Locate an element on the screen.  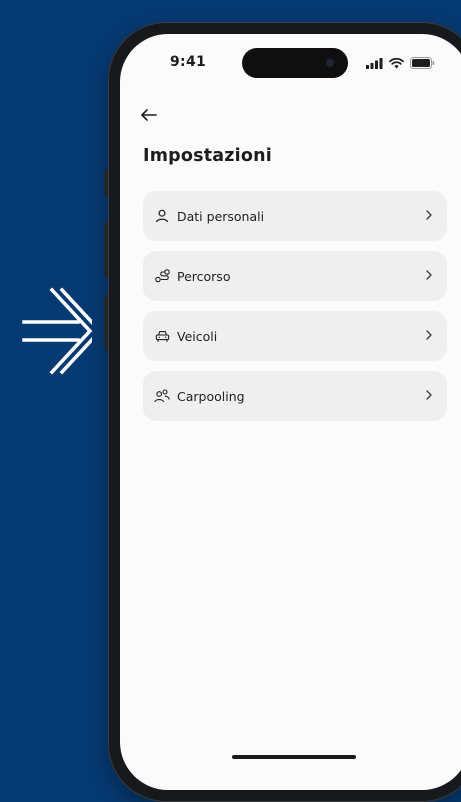
wifi-icon is located at coordinates (396, 62).